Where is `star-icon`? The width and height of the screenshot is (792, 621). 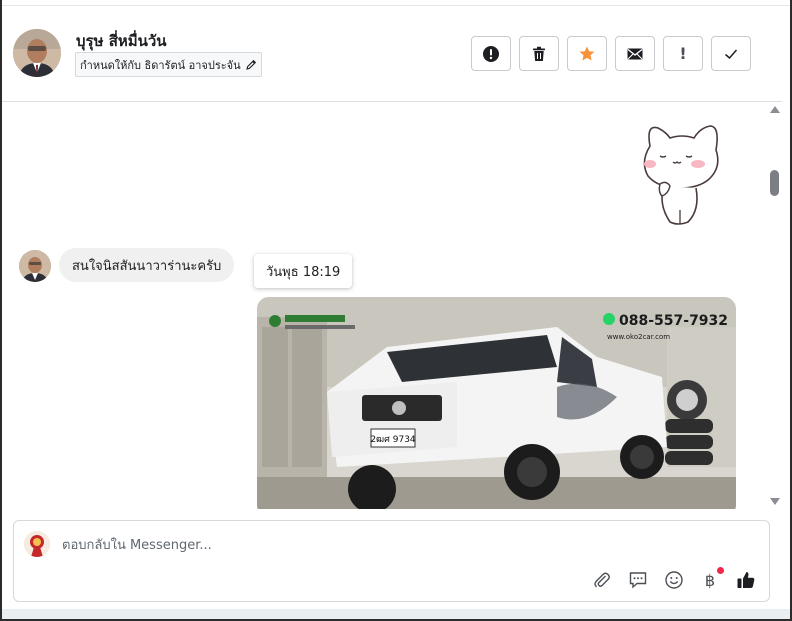
star-icon is located at coordinates (587, 53).